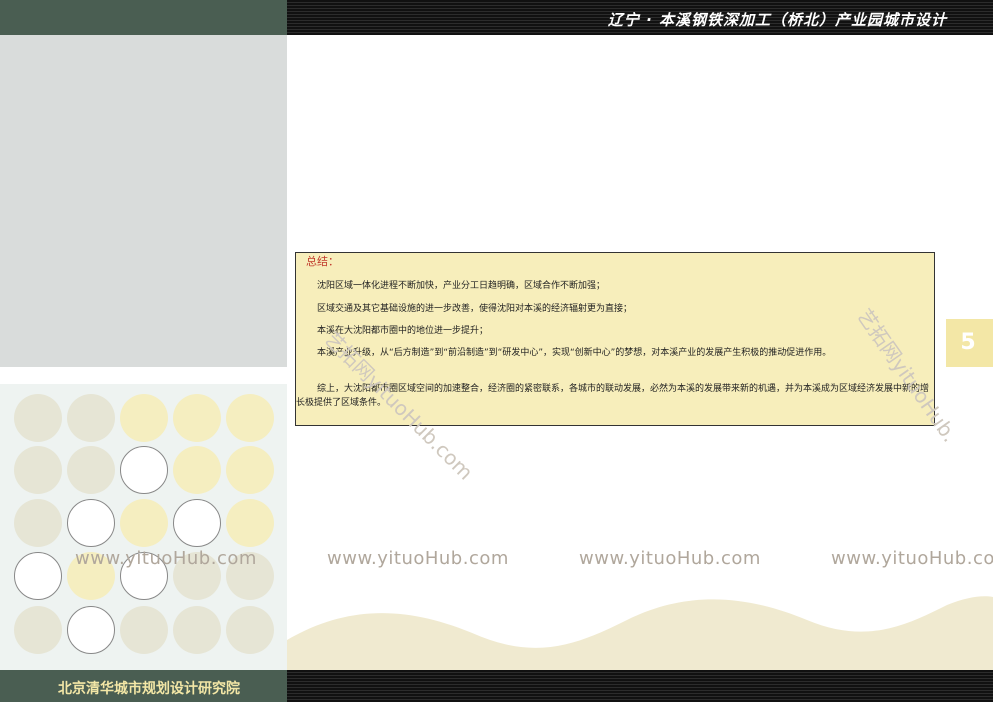 The image size is (993, 702). I want to click on decorative-dot-pattern, so click(143, 527).